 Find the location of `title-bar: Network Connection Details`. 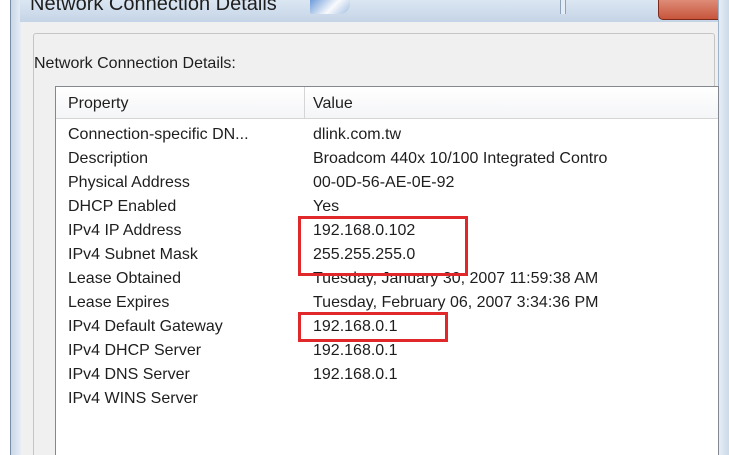

title-bar: Network Connection Details is located at coordinates (369, 11).